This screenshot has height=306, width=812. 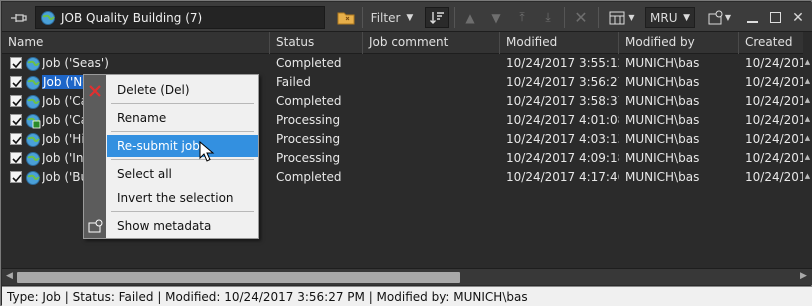 I want to click on filter-dropdown: Filter ▼, so click(x=392, y=17).